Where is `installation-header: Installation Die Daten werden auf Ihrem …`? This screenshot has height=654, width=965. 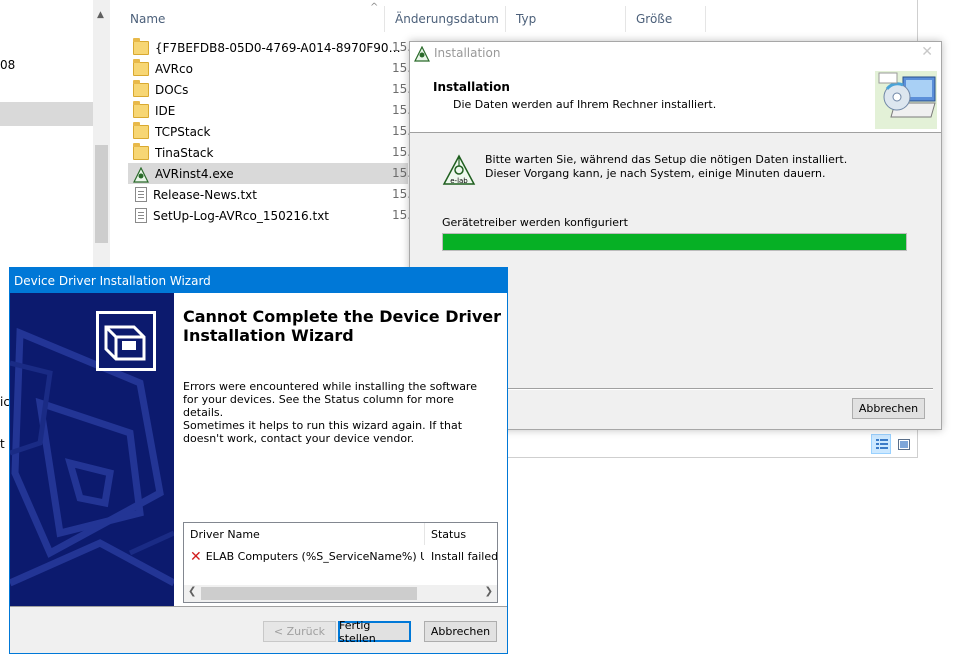
installation-header: Installation Die Daten werden auf Ihrem … is located at coordinates (675, 99).